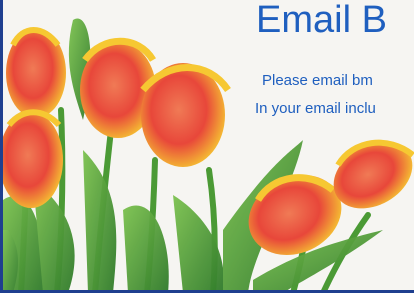 This screenshot has width=414, height=293. I want to click on banner-title: Email B, so click(321, 20).